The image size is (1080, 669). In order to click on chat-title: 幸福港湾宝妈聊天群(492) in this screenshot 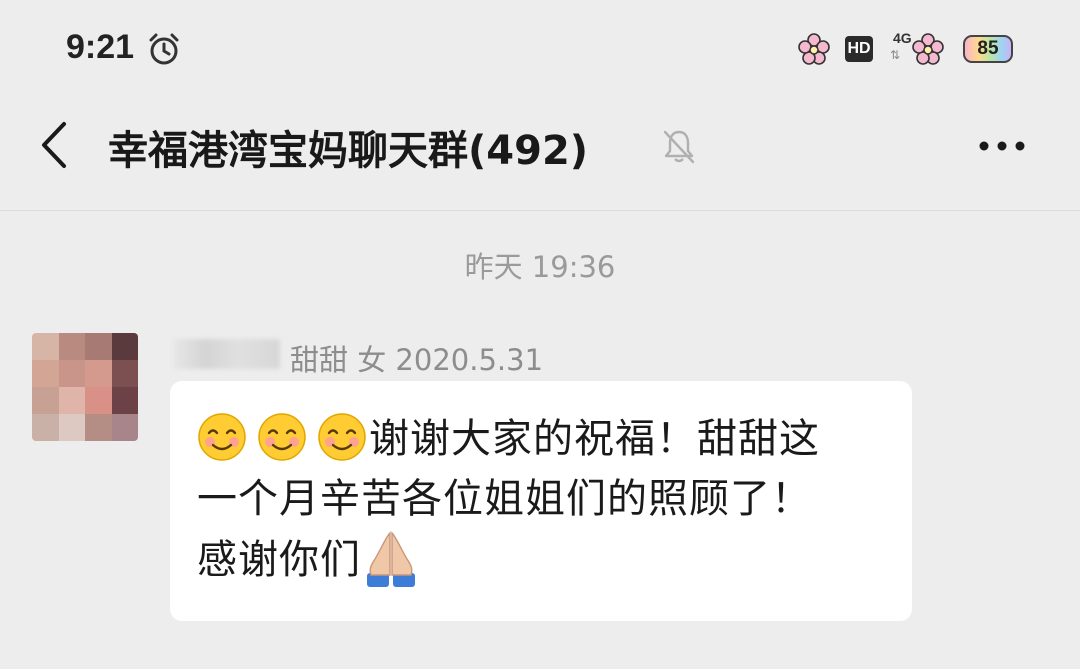, I will do `click(348, 151)`.